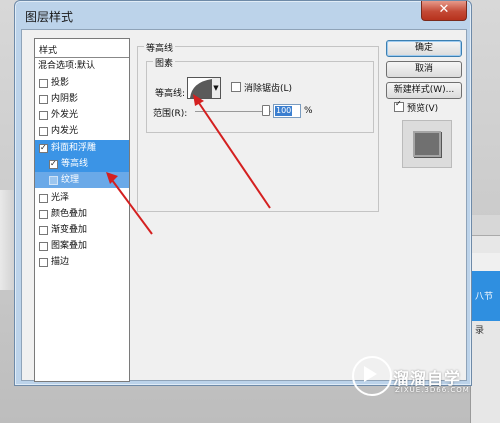 This screenshot has height=423, width=500. Describe the element at coordinates (308, 111) in the screenshot. I see `range-unit: %` at that location.